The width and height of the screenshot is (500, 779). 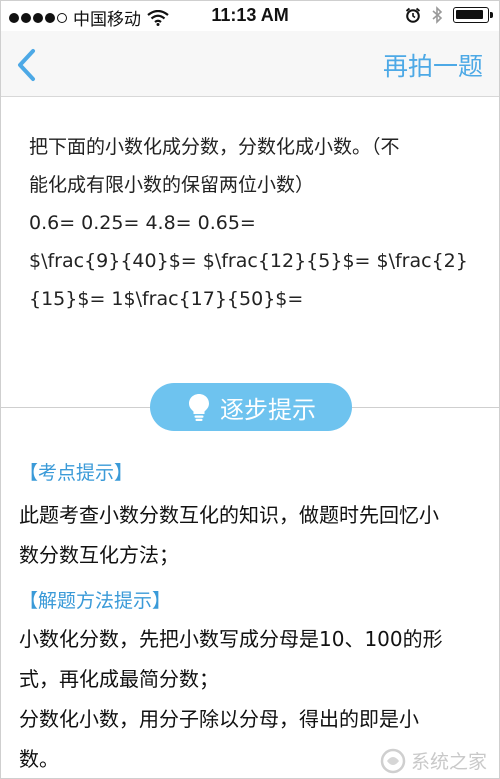 I want to click on watermark-logo-icon, so click(x=393, y=760).